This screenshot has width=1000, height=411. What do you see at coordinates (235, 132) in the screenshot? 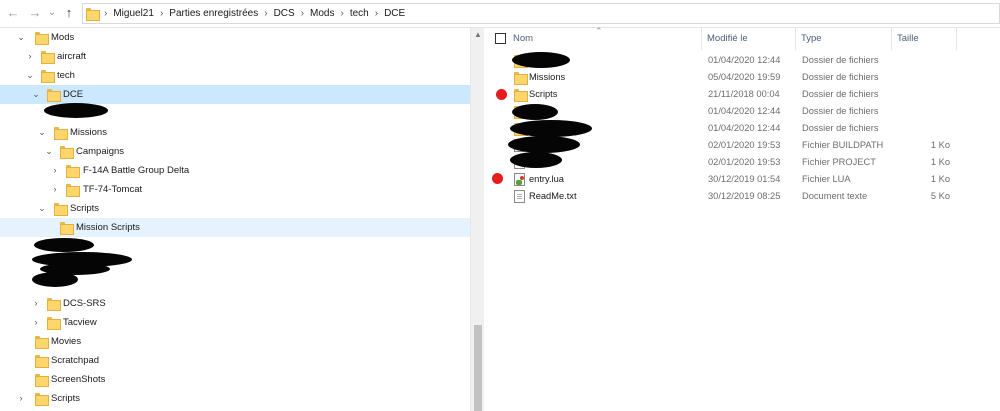
I see `tree-item-missions: ⌄ Missions` at bounding box center [235, 132].